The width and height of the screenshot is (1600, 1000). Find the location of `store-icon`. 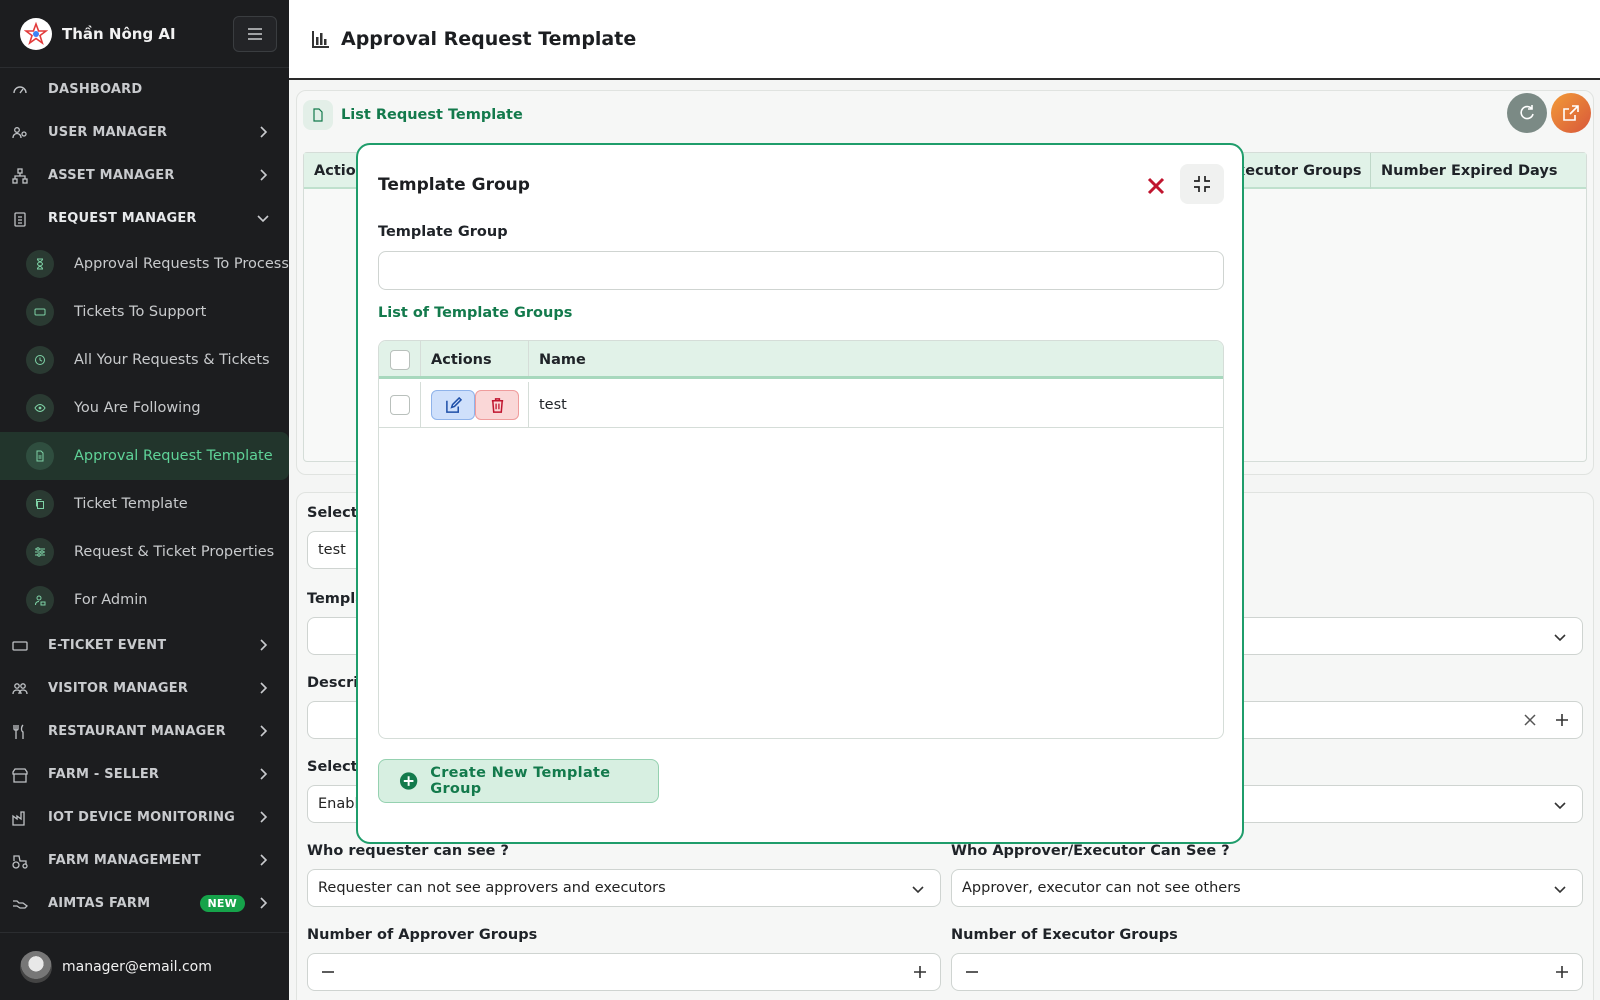

store-icon is located at coordinates (20, 775).